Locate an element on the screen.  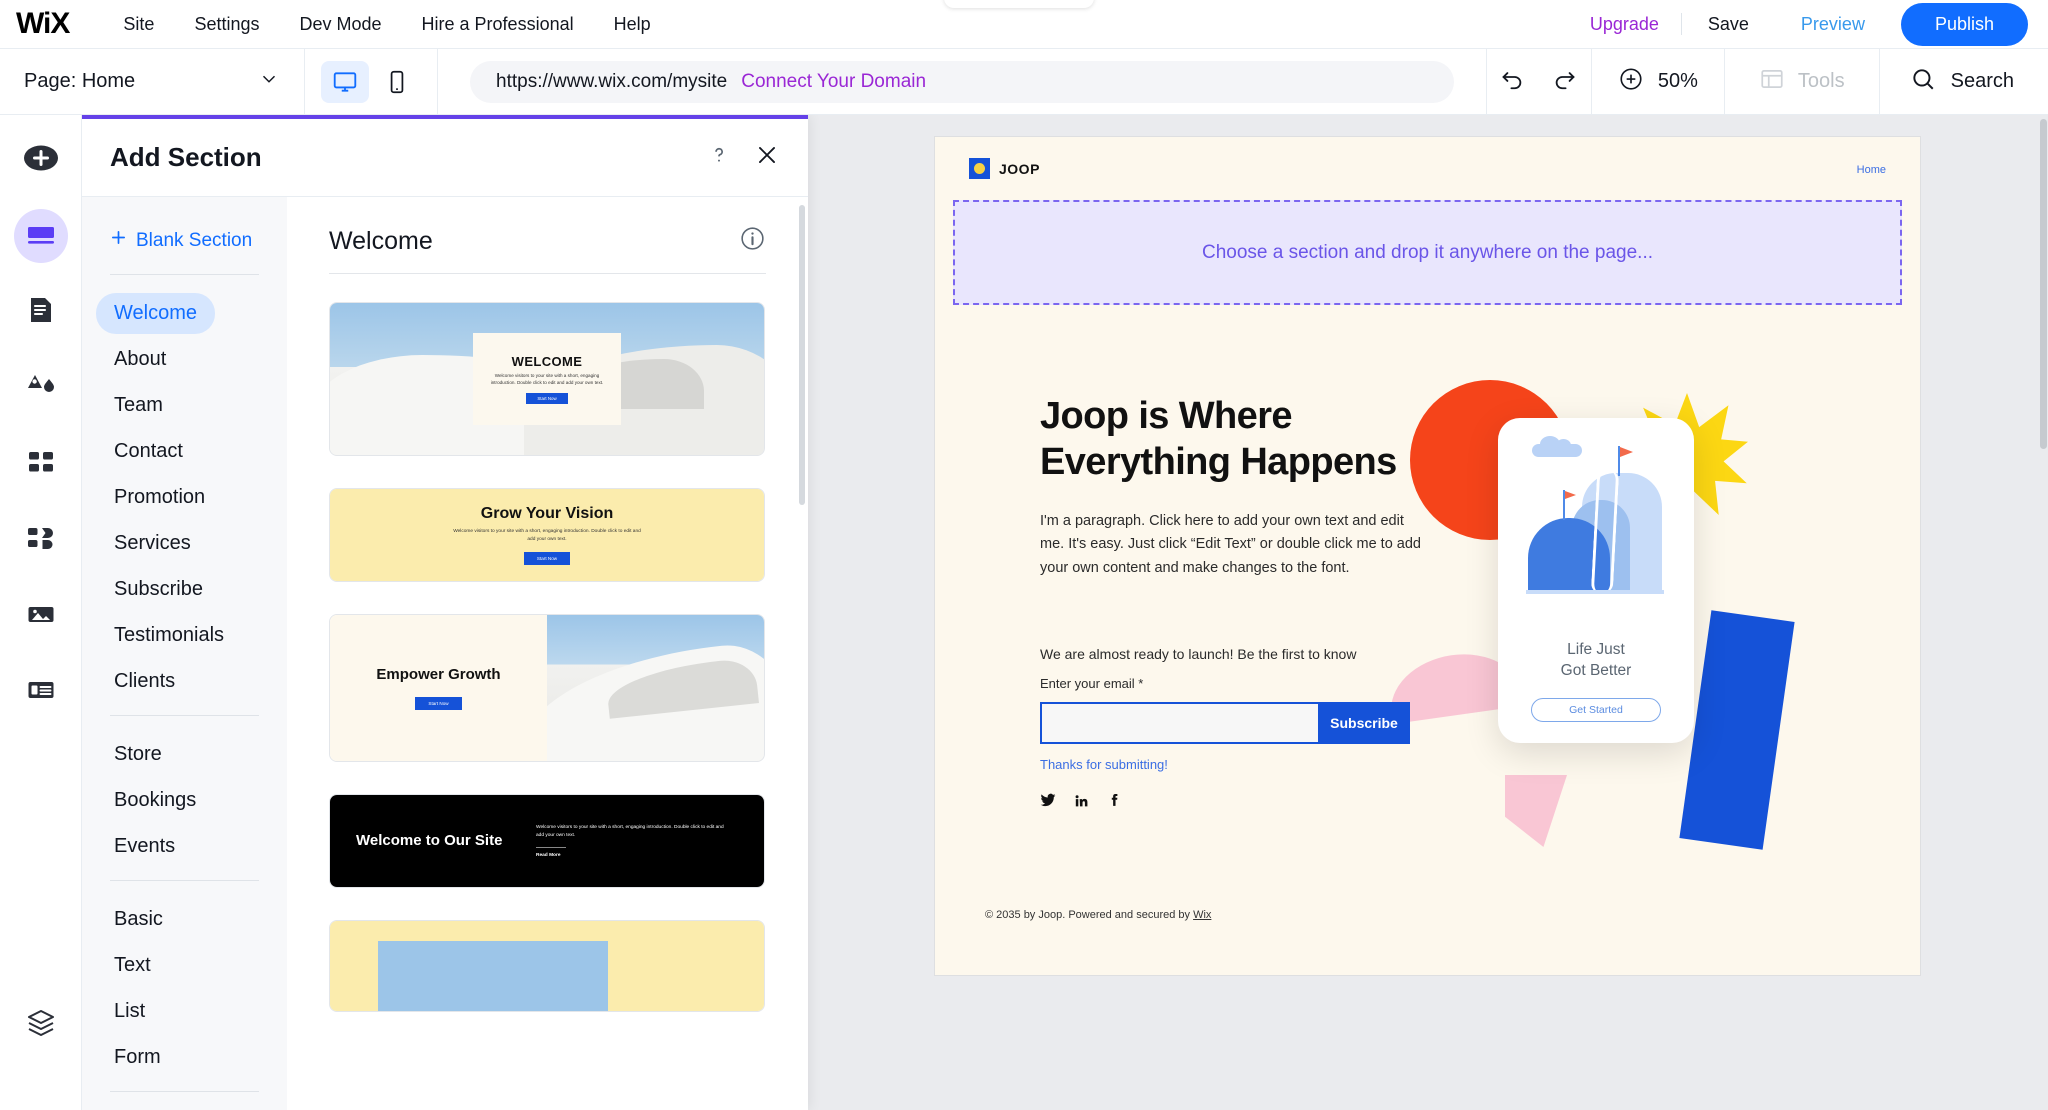
category-clients: Clients is located at coordinates (144, 681).